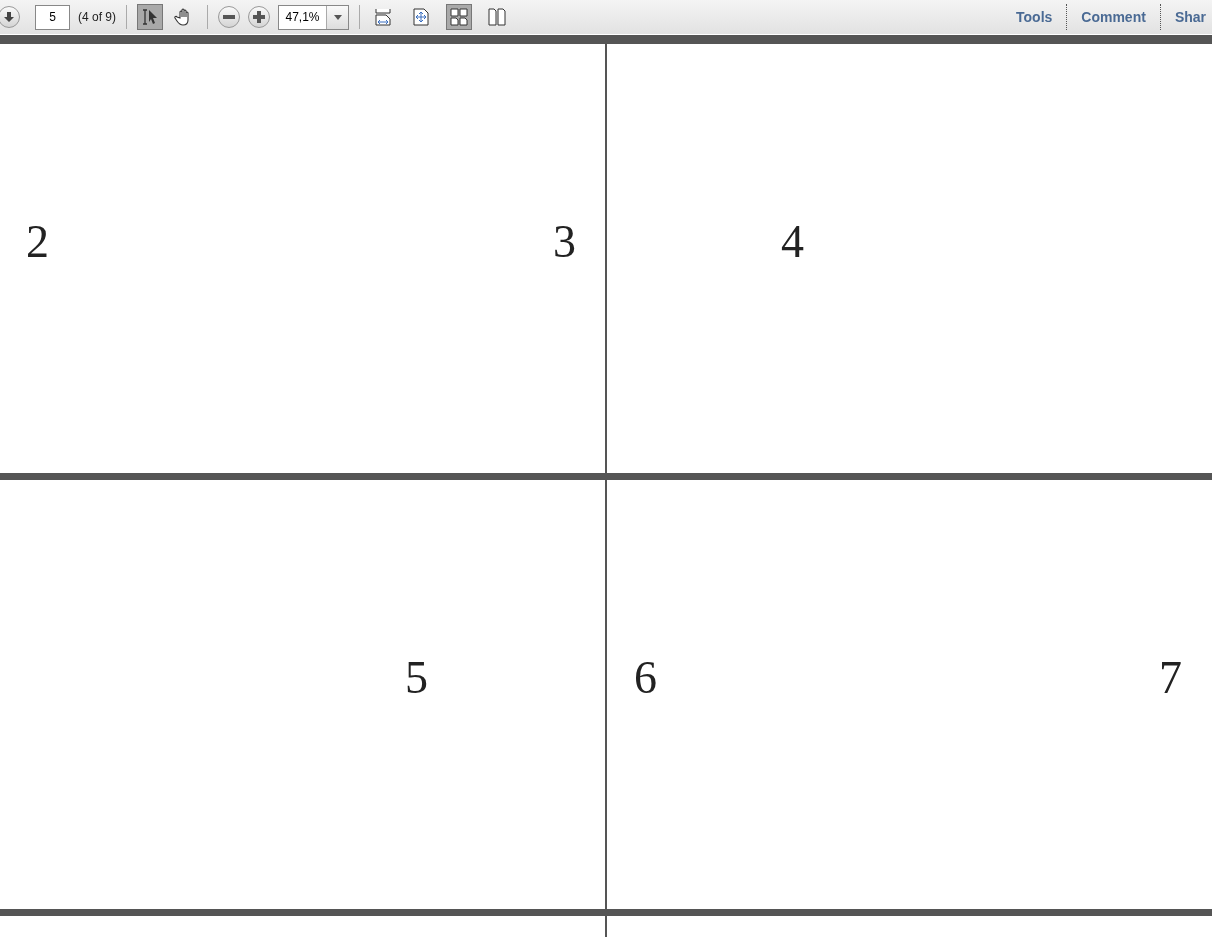  I want to click on zoom-in-button, so click(259, 17).